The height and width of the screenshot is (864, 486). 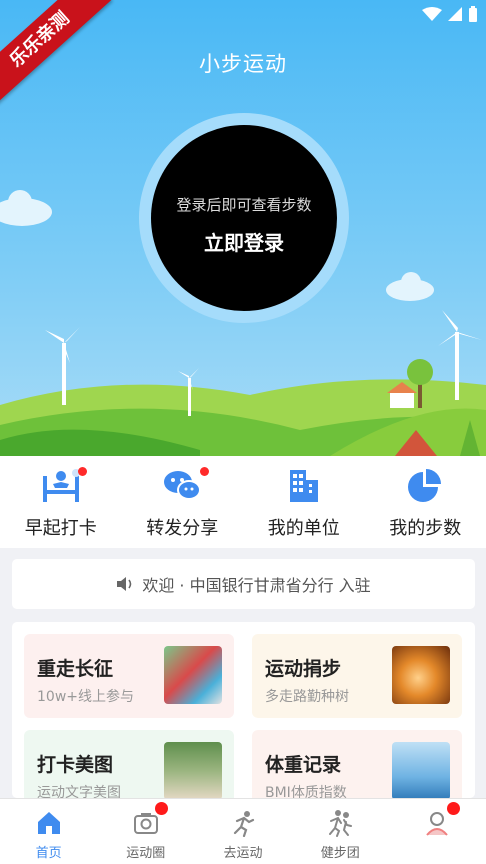 I want to click on quick-item-unit: 我的单位, so click(x=304, y=502).